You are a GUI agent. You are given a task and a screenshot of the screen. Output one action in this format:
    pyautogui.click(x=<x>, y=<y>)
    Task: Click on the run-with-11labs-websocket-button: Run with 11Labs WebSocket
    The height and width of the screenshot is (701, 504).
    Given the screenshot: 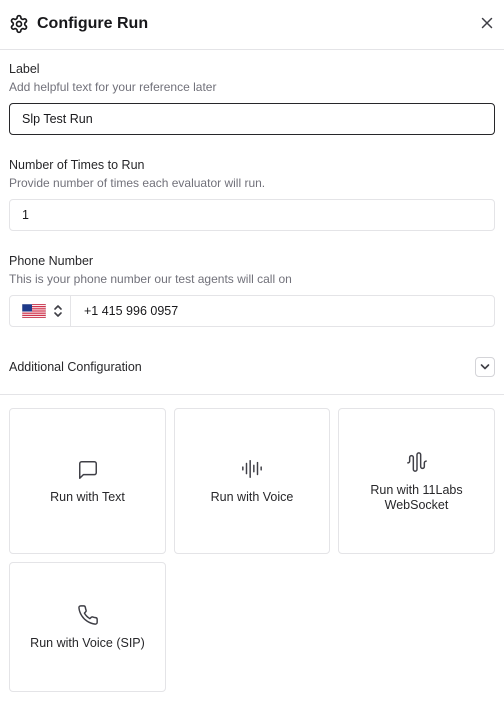 What is the action you would take?
    pyautogui.click(x=416, y=481)
    